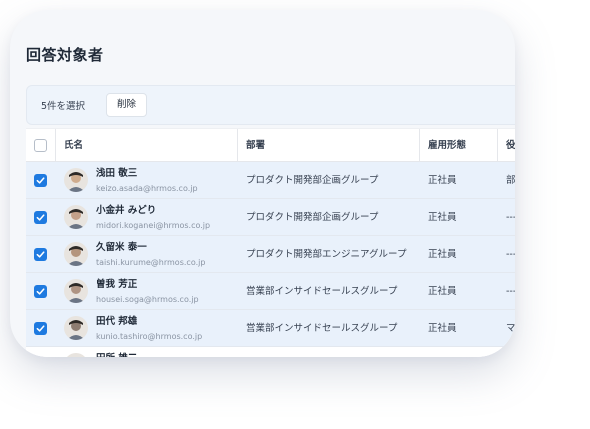 The image size is (590, 429). I want to click on select-all-checkbox, so click(40, 145).